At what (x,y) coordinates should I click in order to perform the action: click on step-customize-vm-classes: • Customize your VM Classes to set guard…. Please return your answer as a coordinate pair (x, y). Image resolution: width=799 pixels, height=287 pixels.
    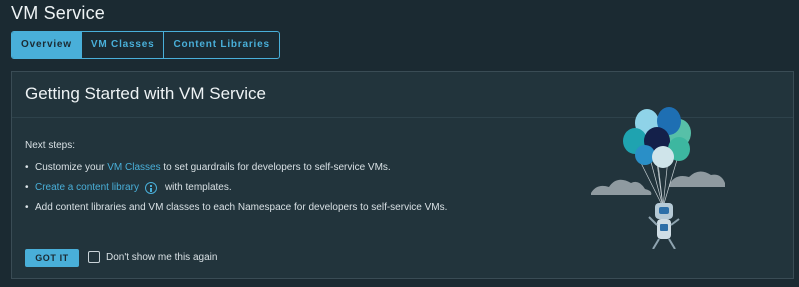
    Looking at the image, I should click on (236, 168).